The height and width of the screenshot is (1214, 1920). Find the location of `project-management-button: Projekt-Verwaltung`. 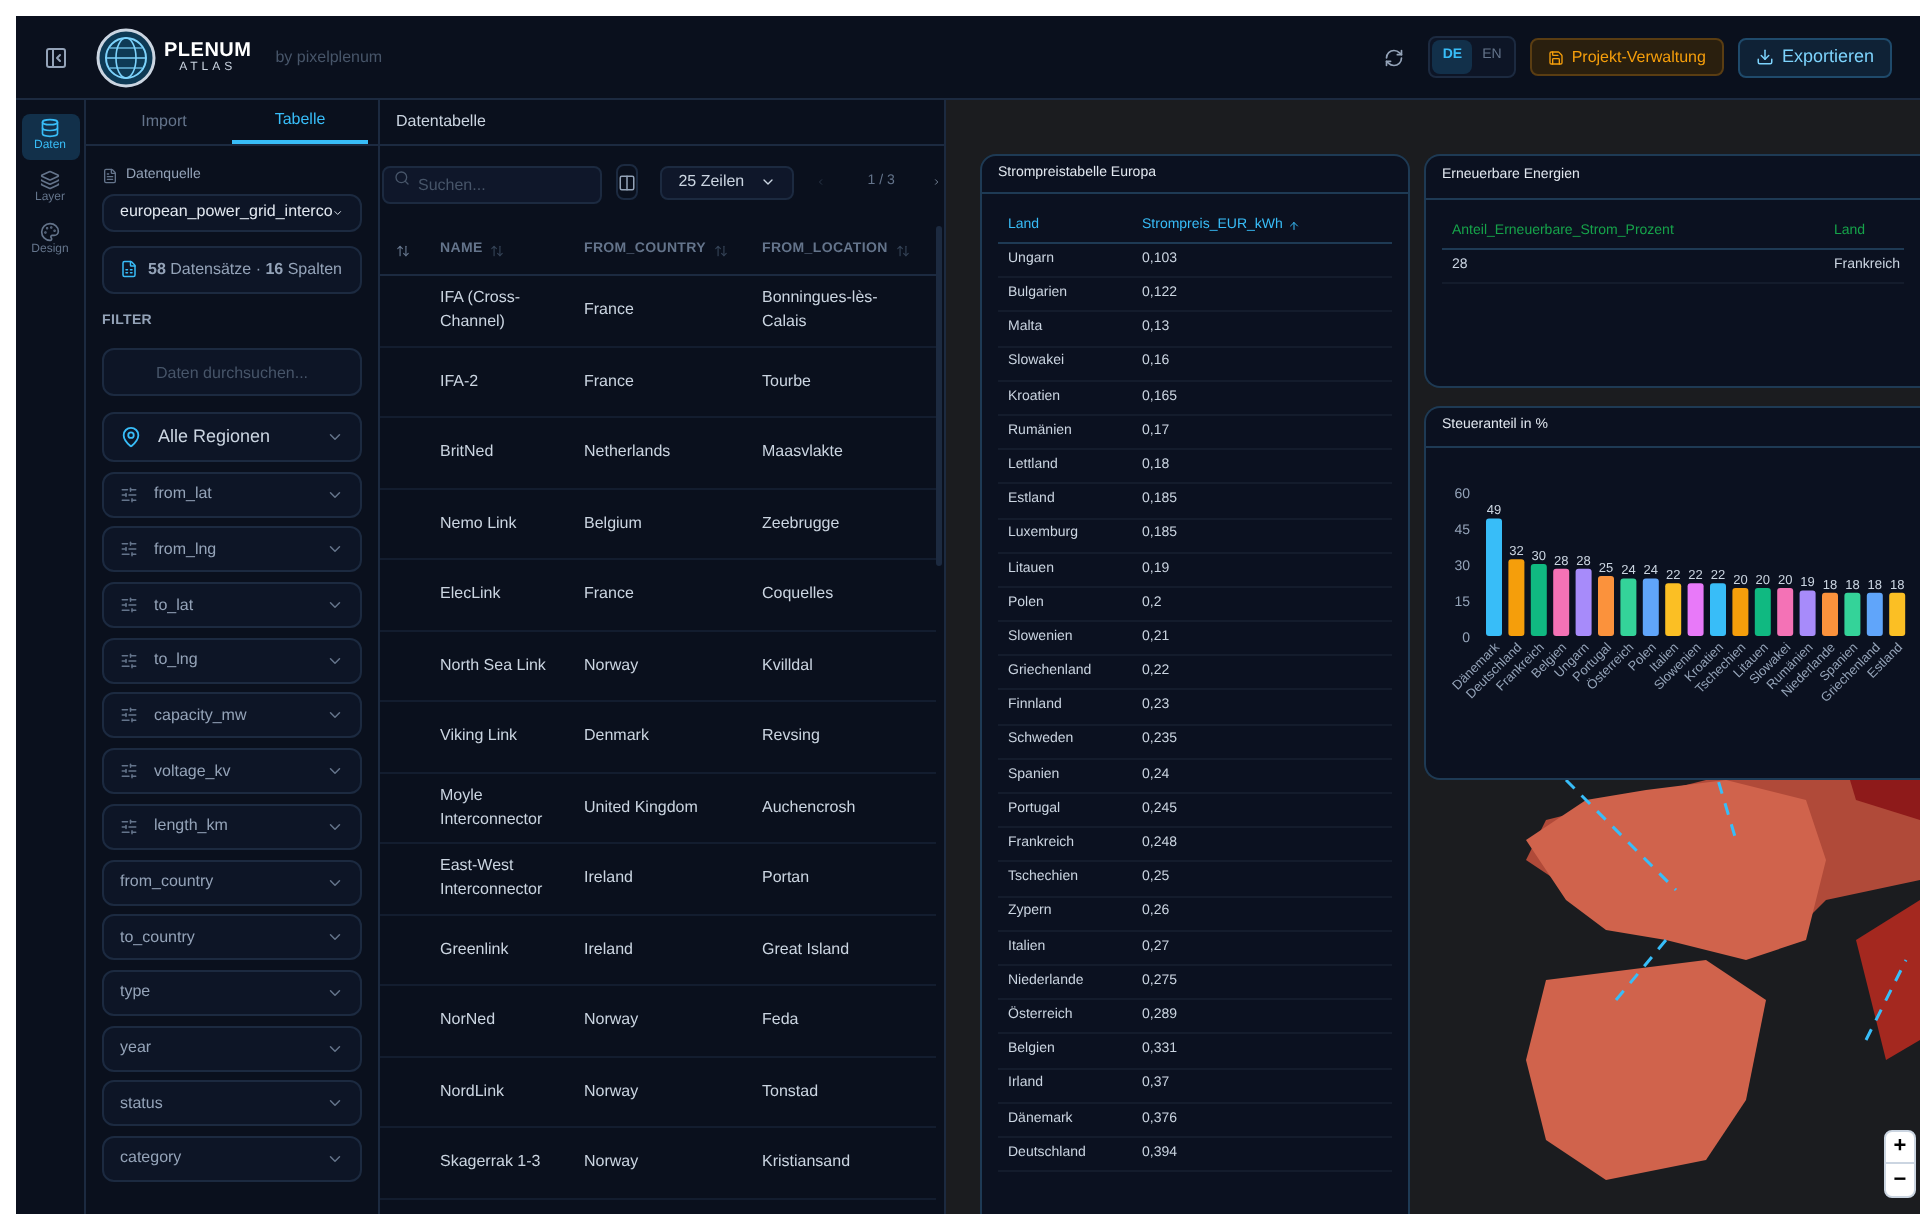

project-management-button: Projekt-Verwaltung is located at coordinates (1626, 57).